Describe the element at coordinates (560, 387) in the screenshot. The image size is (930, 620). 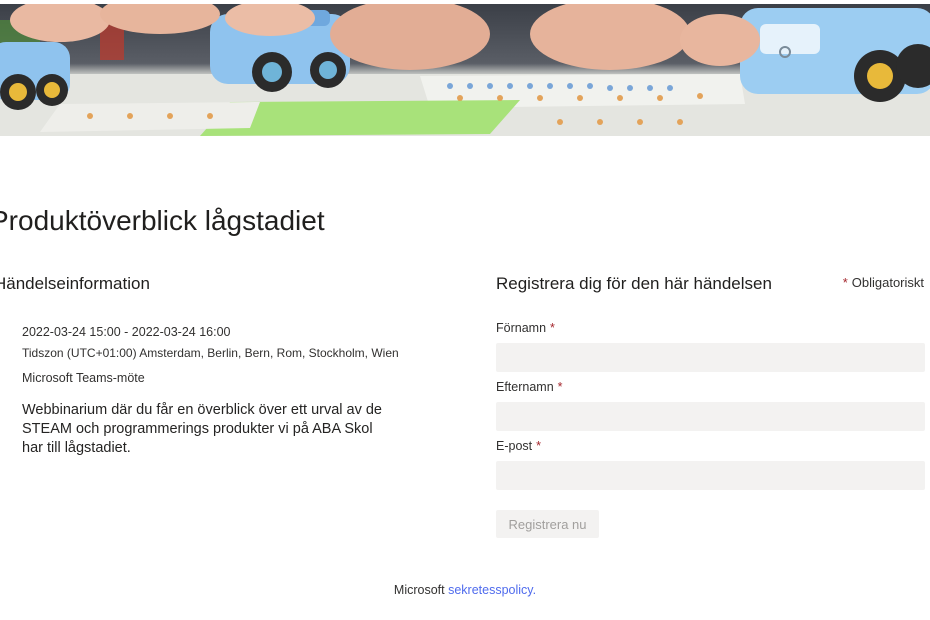
I see `last-name-required-marker: *` at that location.